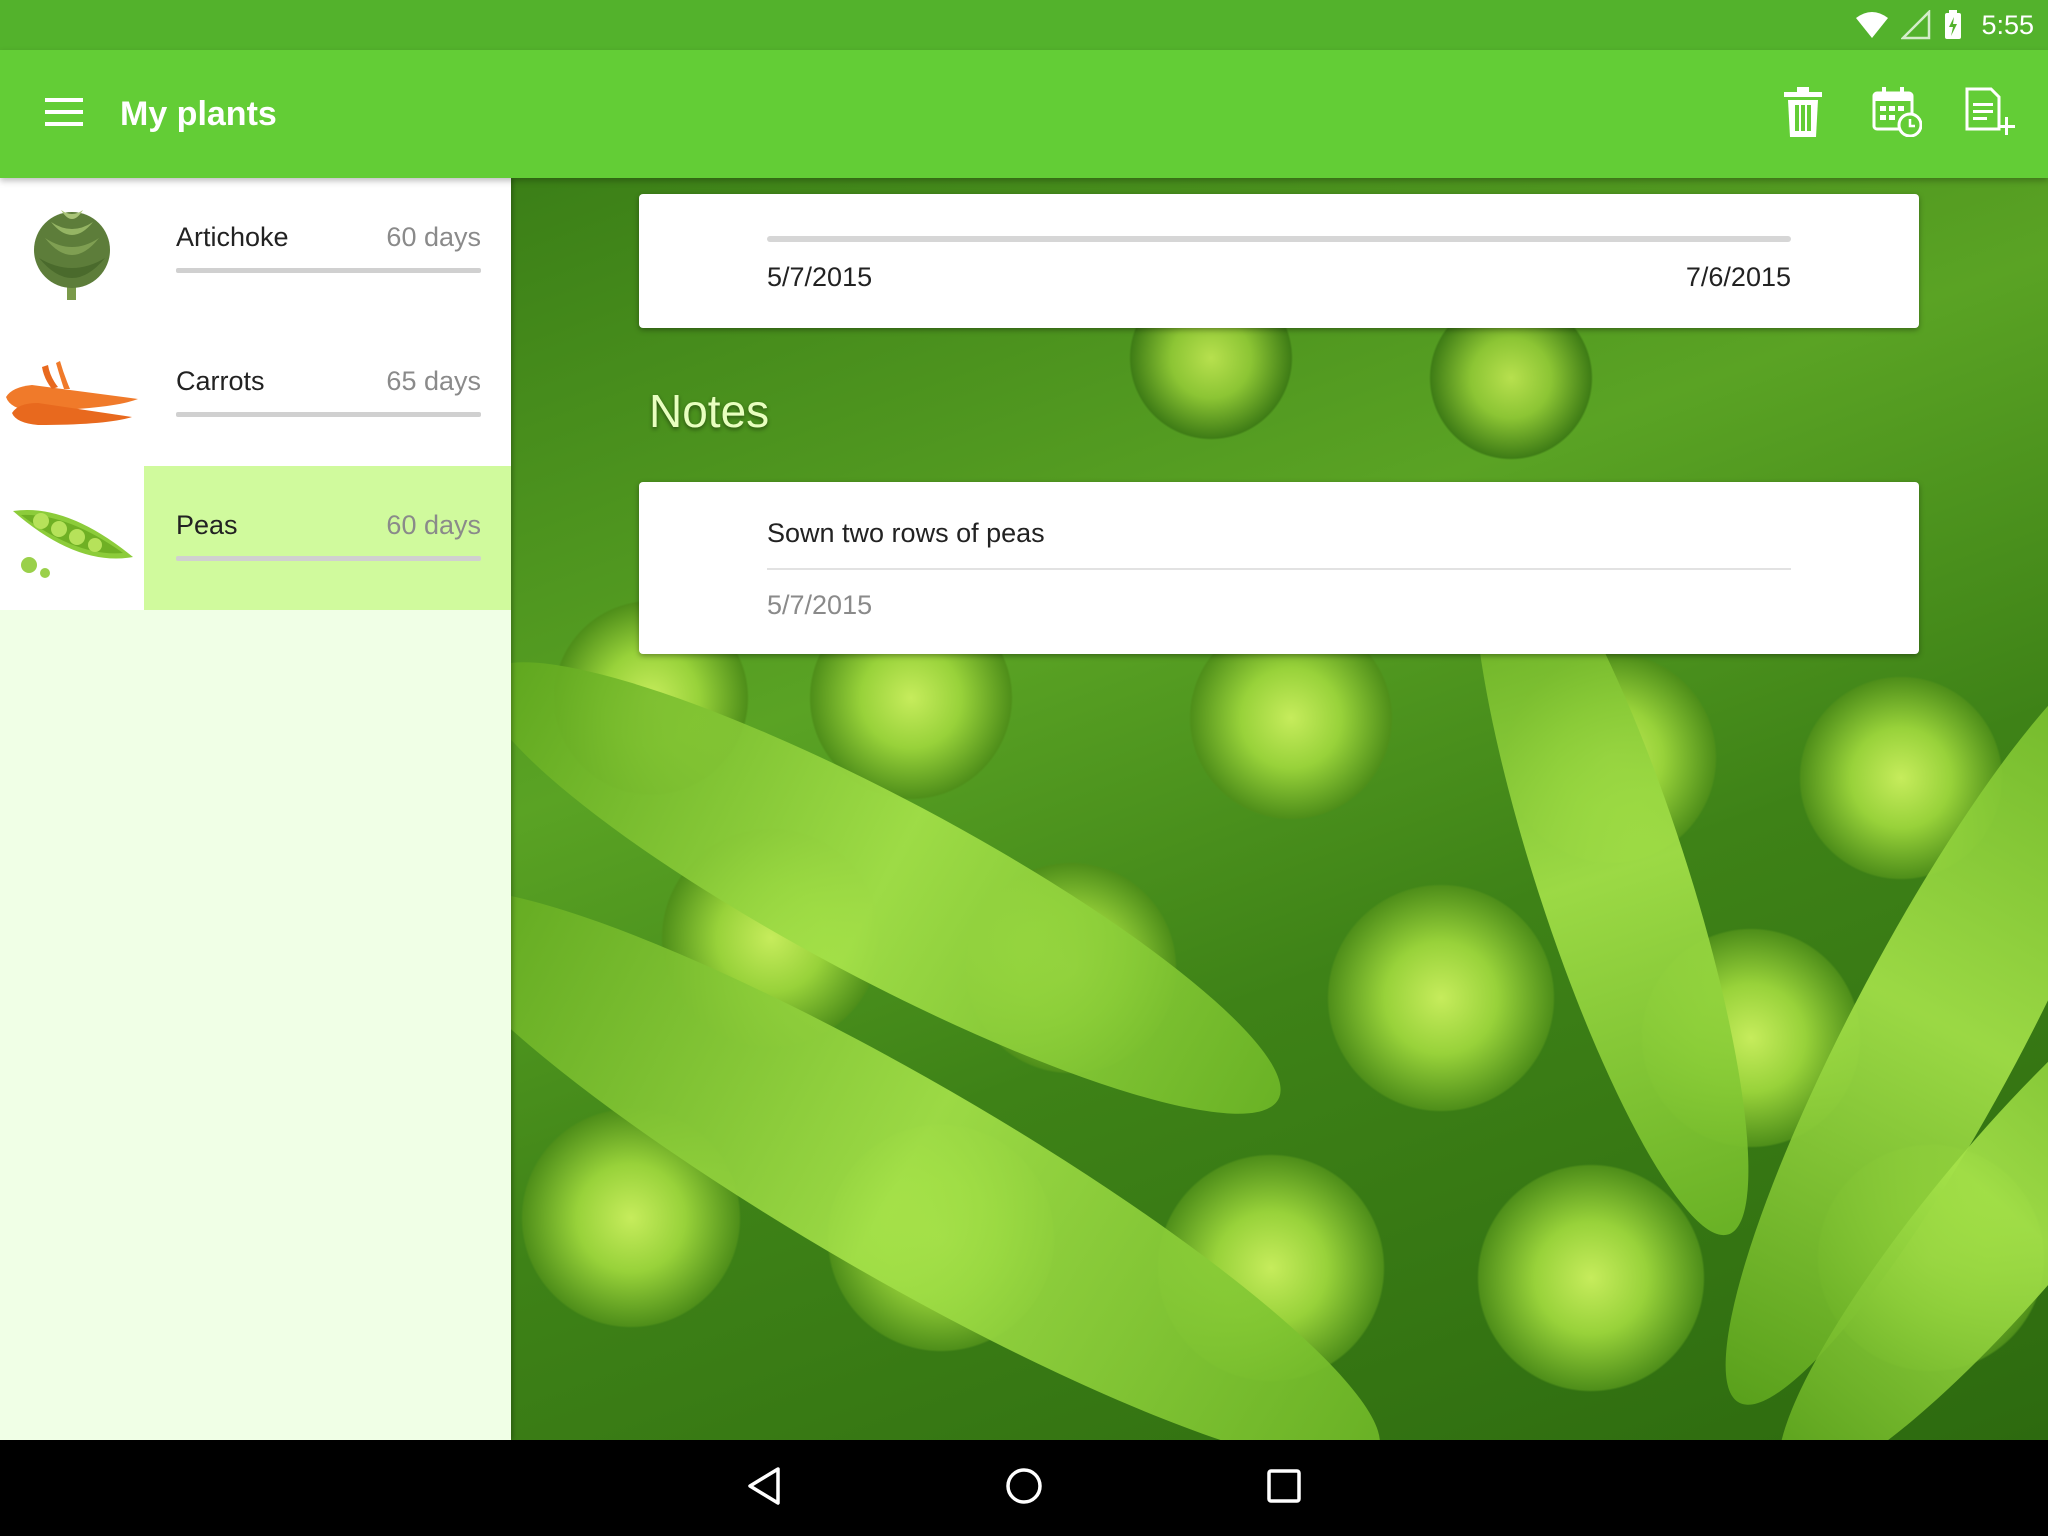 The height and width of the screenshot is (1536, 2048). What do you see at coordinates (207, 525) in the screenshot?
I see `plant-name: Peas` at bounding box center [207, 525].